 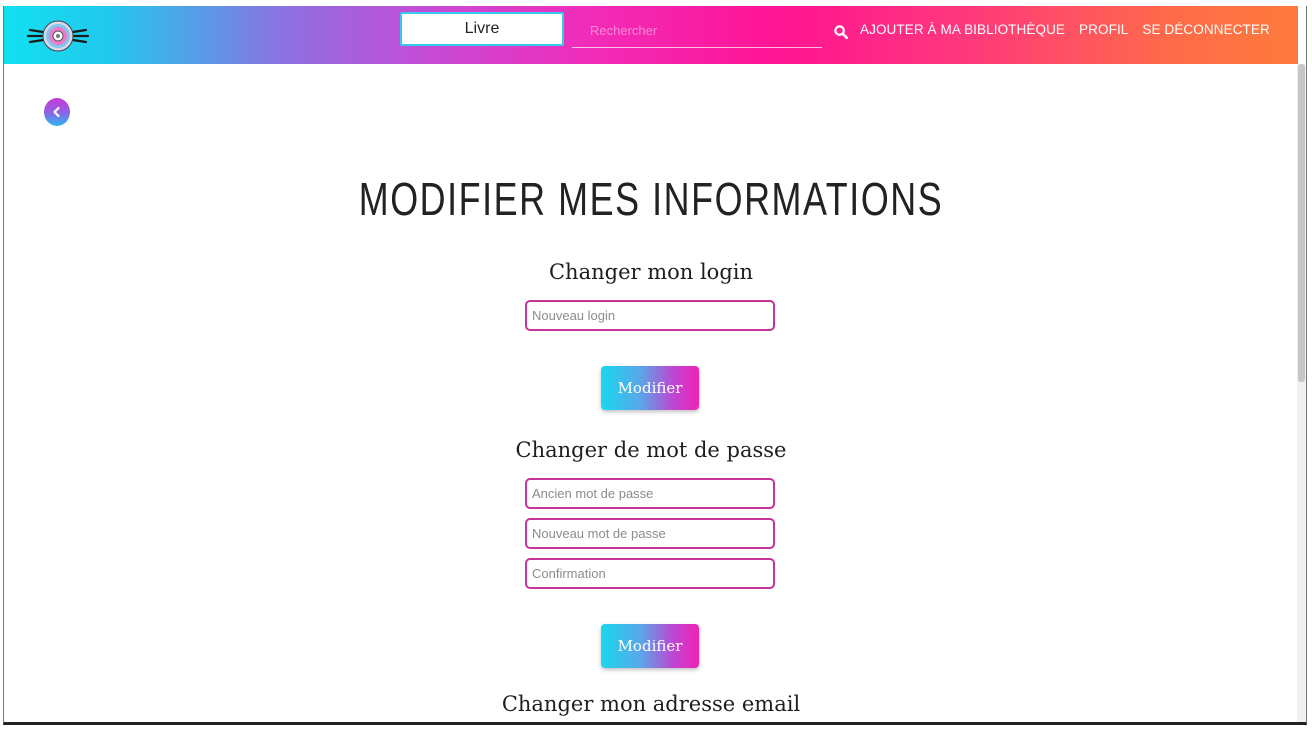 What do you see at coordinates (651, 704) in the screenshot?
I see `section-title-email: Changer mon adresse email` at bounding box center [651, 704].